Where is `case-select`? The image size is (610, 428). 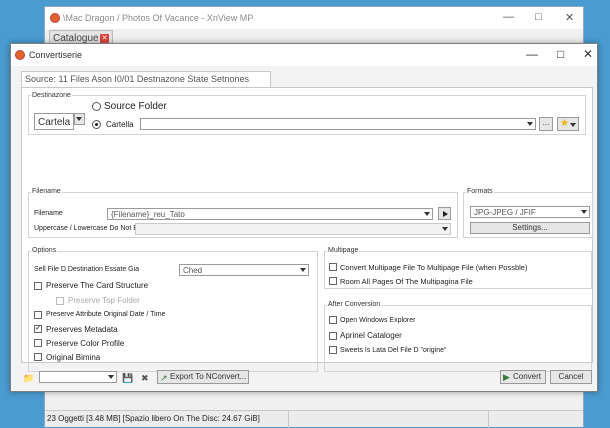 case-select is located at coordinates (293, 229).